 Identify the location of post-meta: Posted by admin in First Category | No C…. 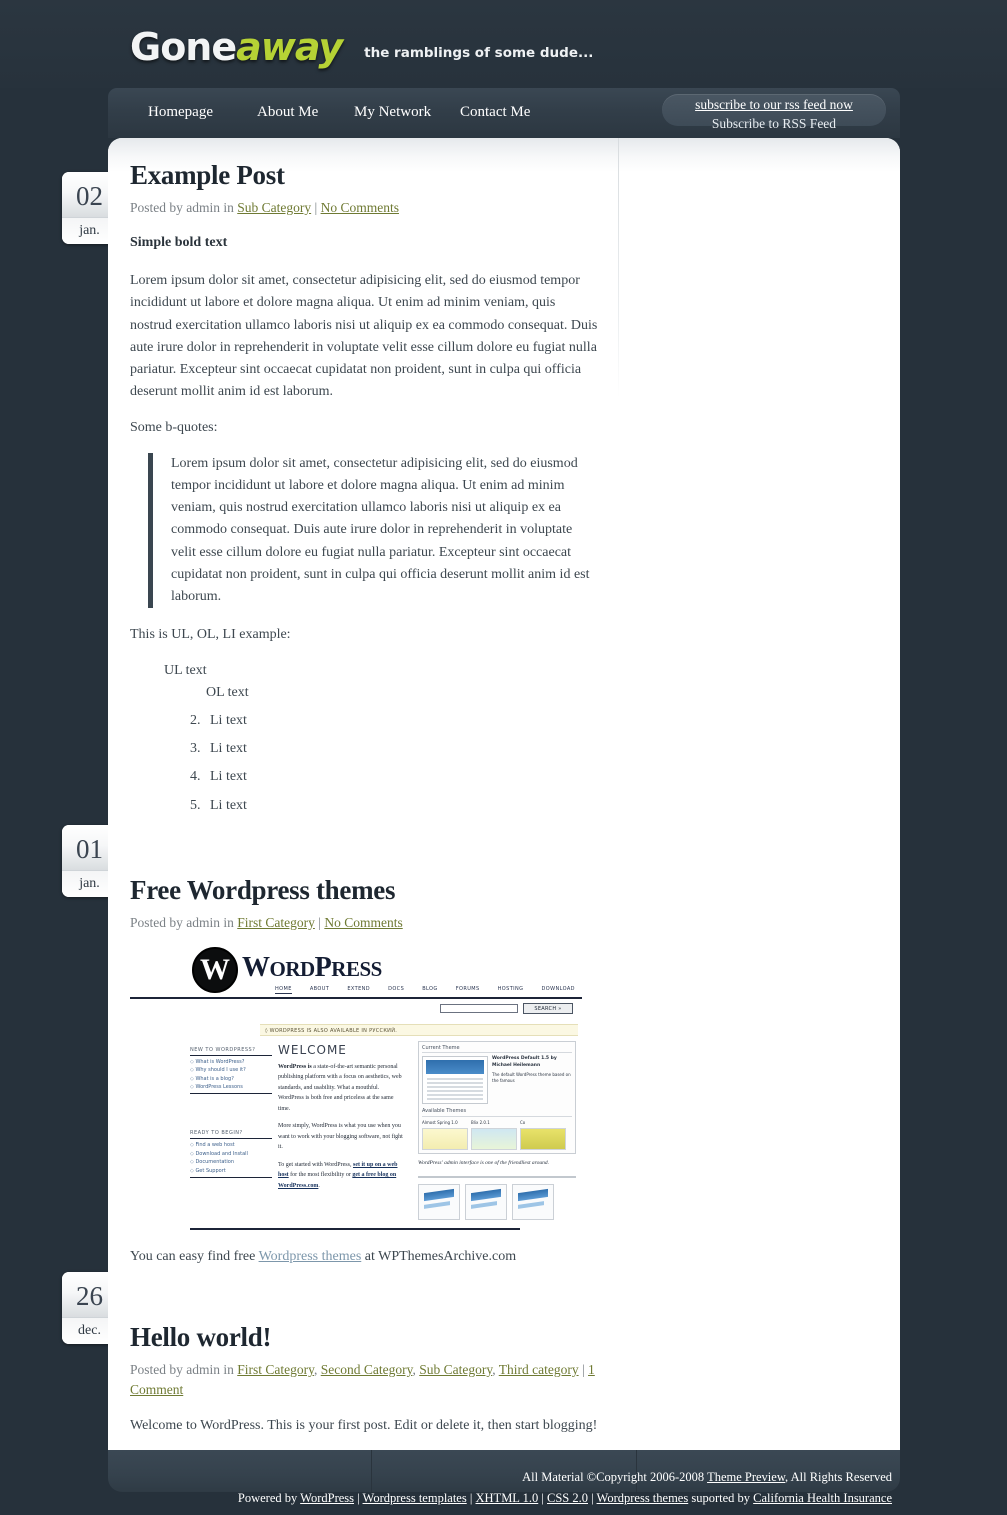
(266, 922).